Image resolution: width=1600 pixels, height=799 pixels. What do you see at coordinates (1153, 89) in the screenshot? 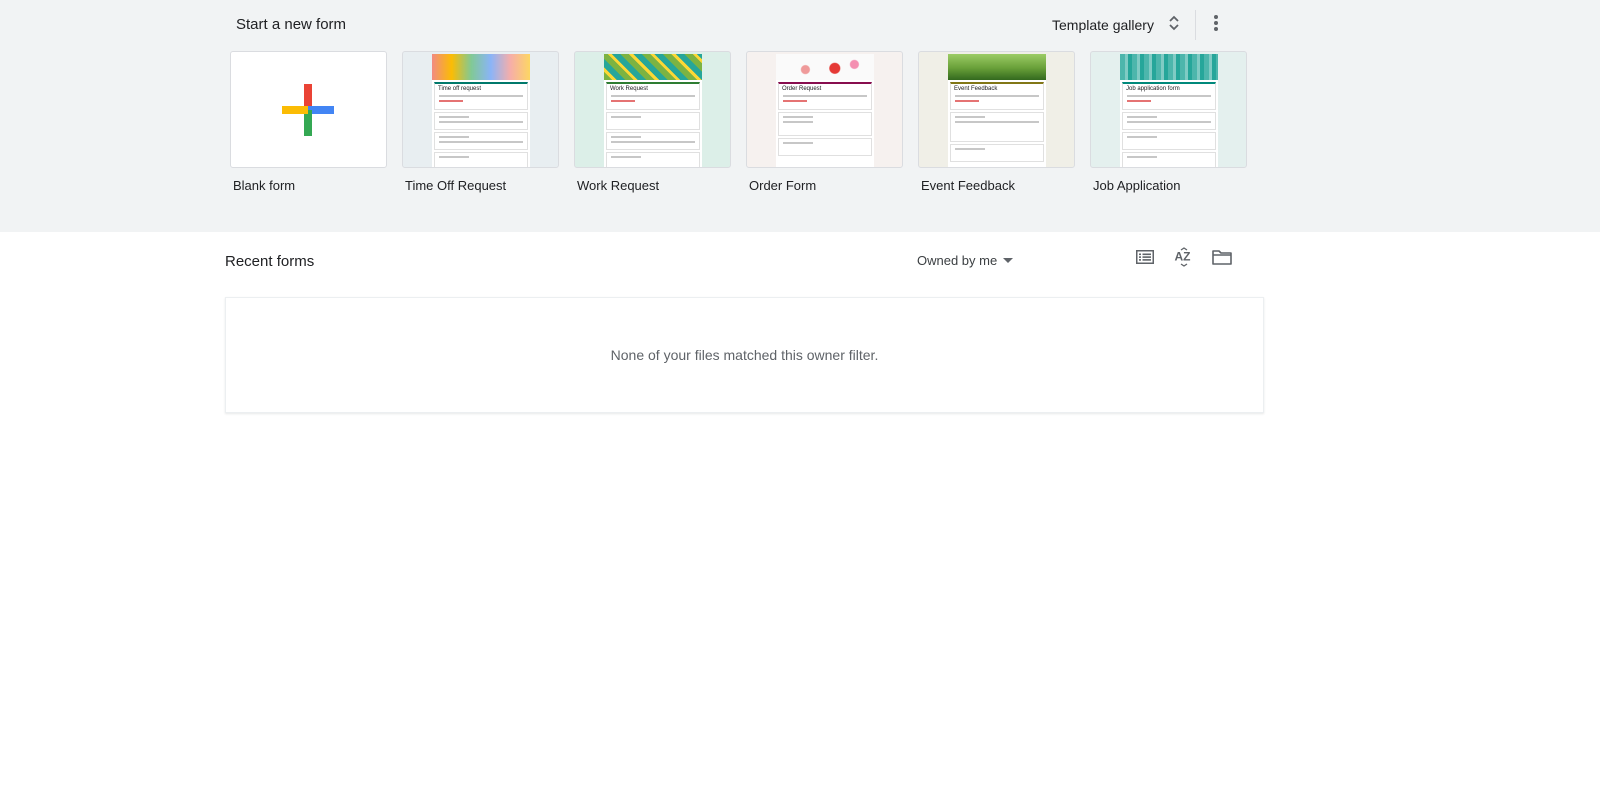
I see `preview-title: Job application form` at bounding box center [1153, 89].